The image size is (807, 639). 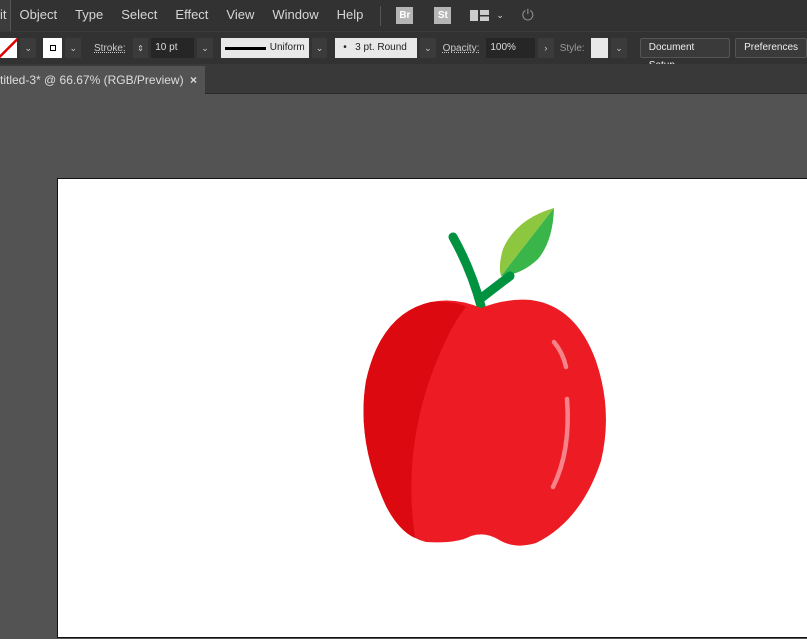 What do you see at coordinates (191, 15) in the screenshot?
I see `menu-effect: Effect` at bounding box center [191, 15].